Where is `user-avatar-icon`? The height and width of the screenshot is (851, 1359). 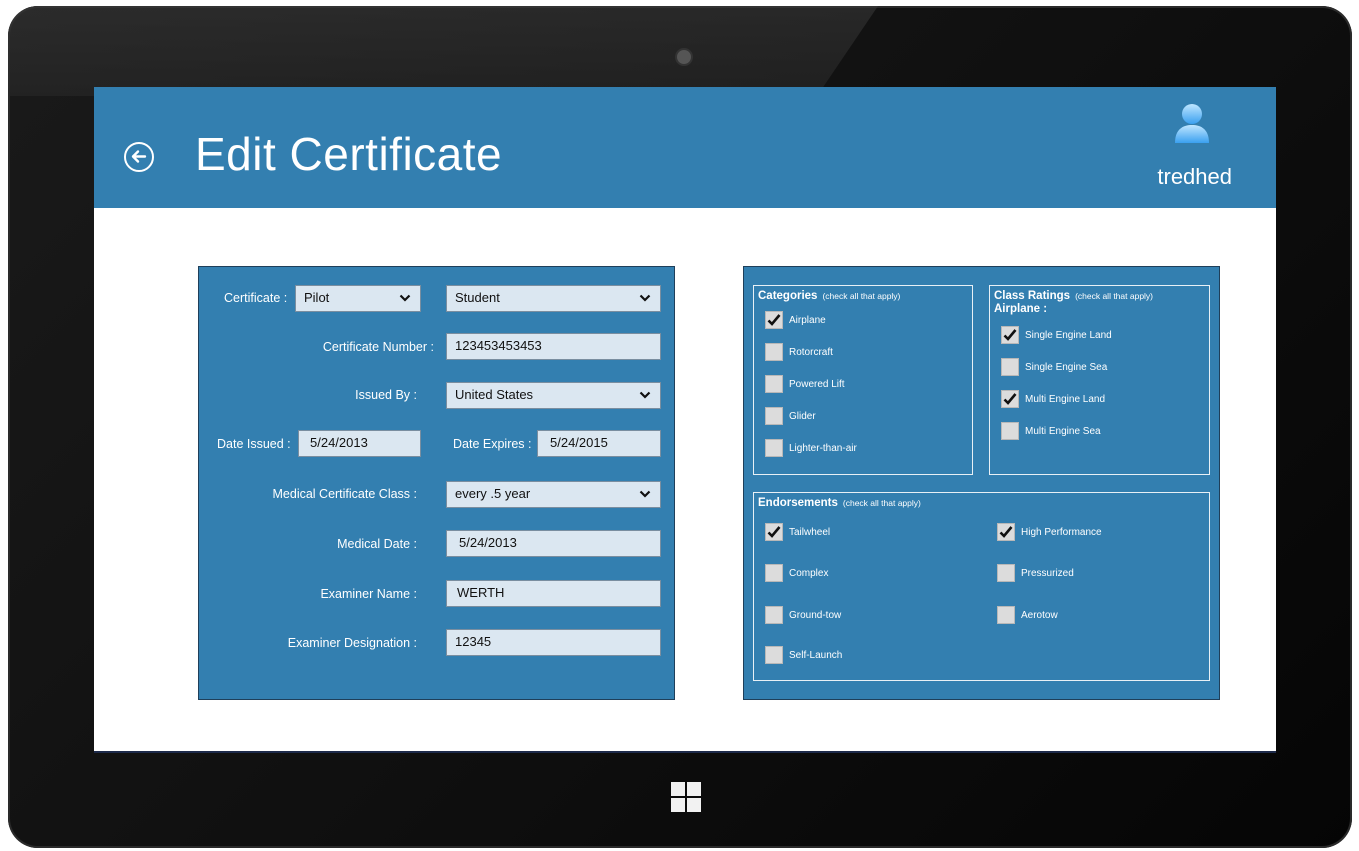
user-avatar-icon is located at coordinates (1192, 124).